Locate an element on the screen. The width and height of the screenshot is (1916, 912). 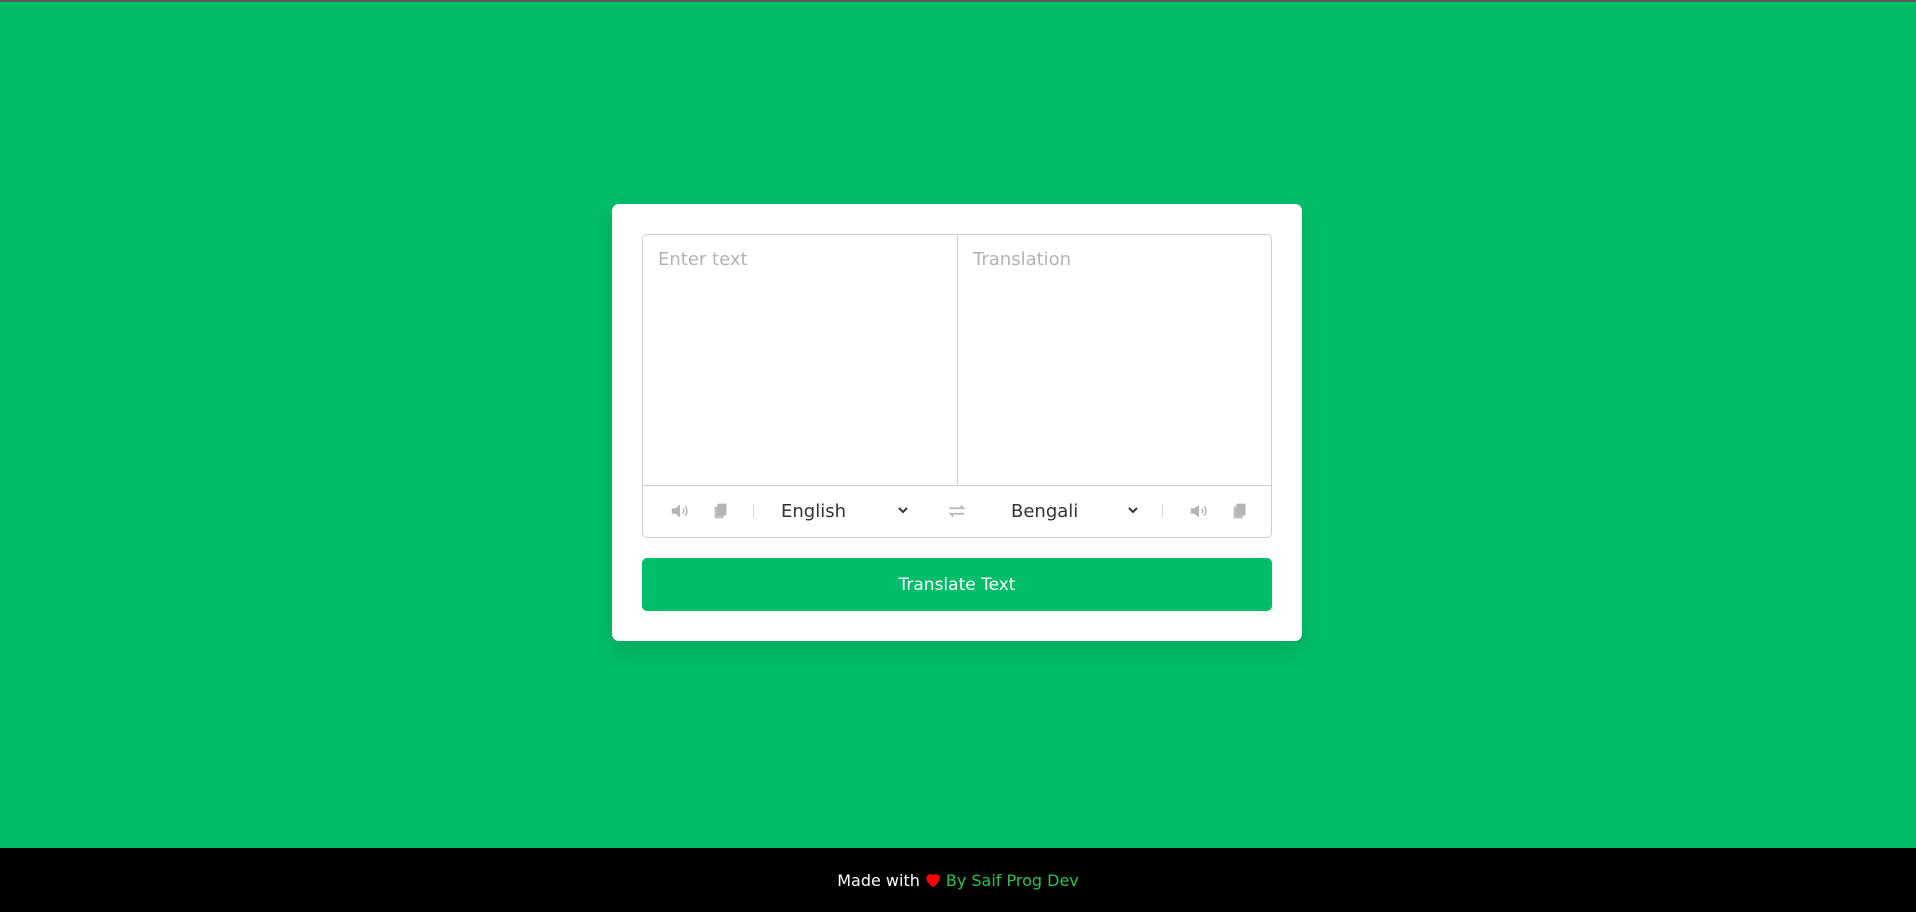
translation-output is located at coordinates (1114, 360).